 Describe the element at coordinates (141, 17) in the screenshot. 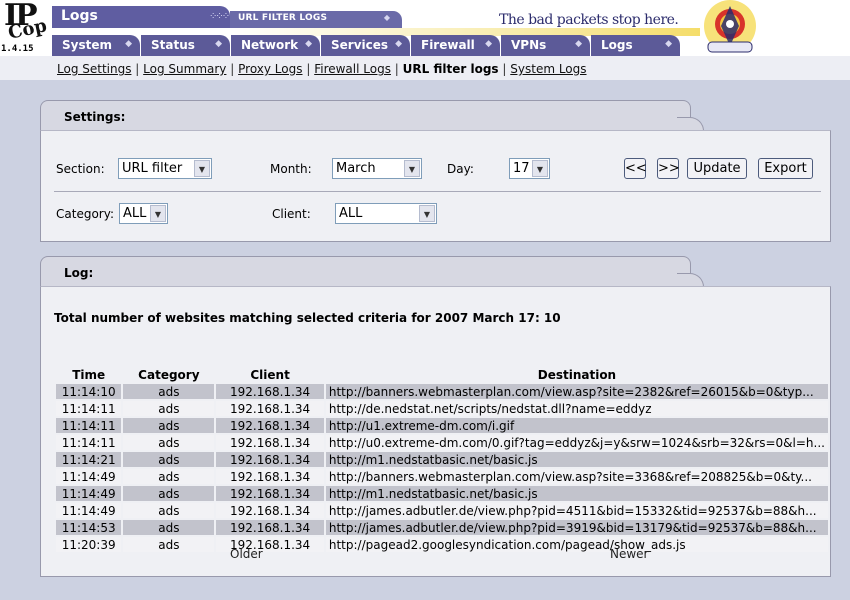

I see `section-title-bar: Logs ⁘⁘⁘` at that location.